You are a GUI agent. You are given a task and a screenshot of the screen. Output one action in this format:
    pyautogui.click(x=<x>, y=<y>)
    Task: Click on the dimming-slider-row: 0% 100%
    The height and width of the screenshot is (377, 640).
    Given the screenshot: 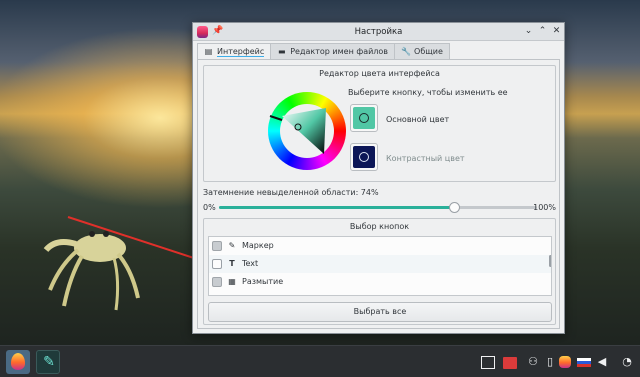 What is the action you would take?
    pyautogui.click(x=379, y=207)
    